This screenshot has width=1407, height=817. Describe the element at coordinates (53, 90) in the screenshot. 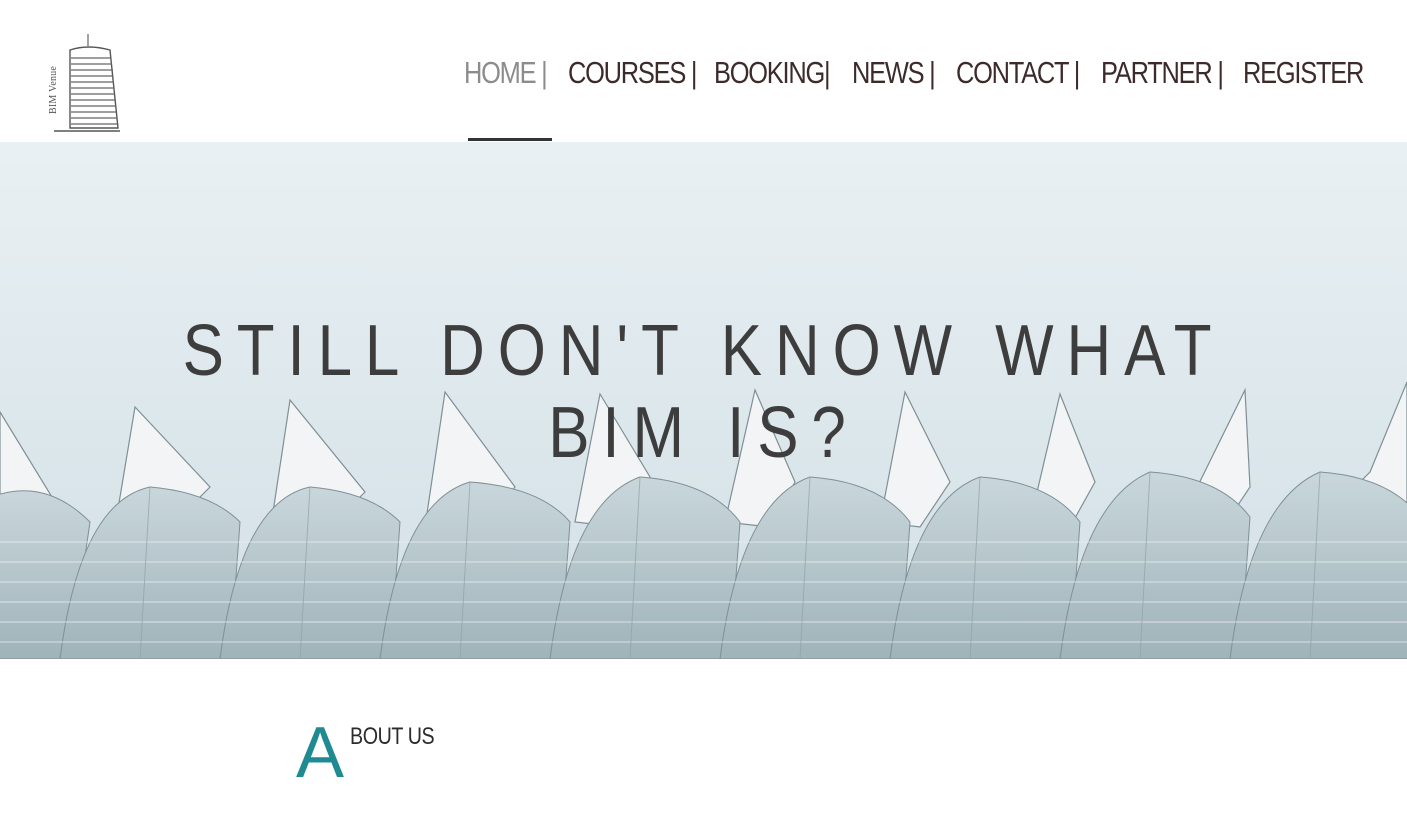

I see `logo-text: BIM Venue` at that location.